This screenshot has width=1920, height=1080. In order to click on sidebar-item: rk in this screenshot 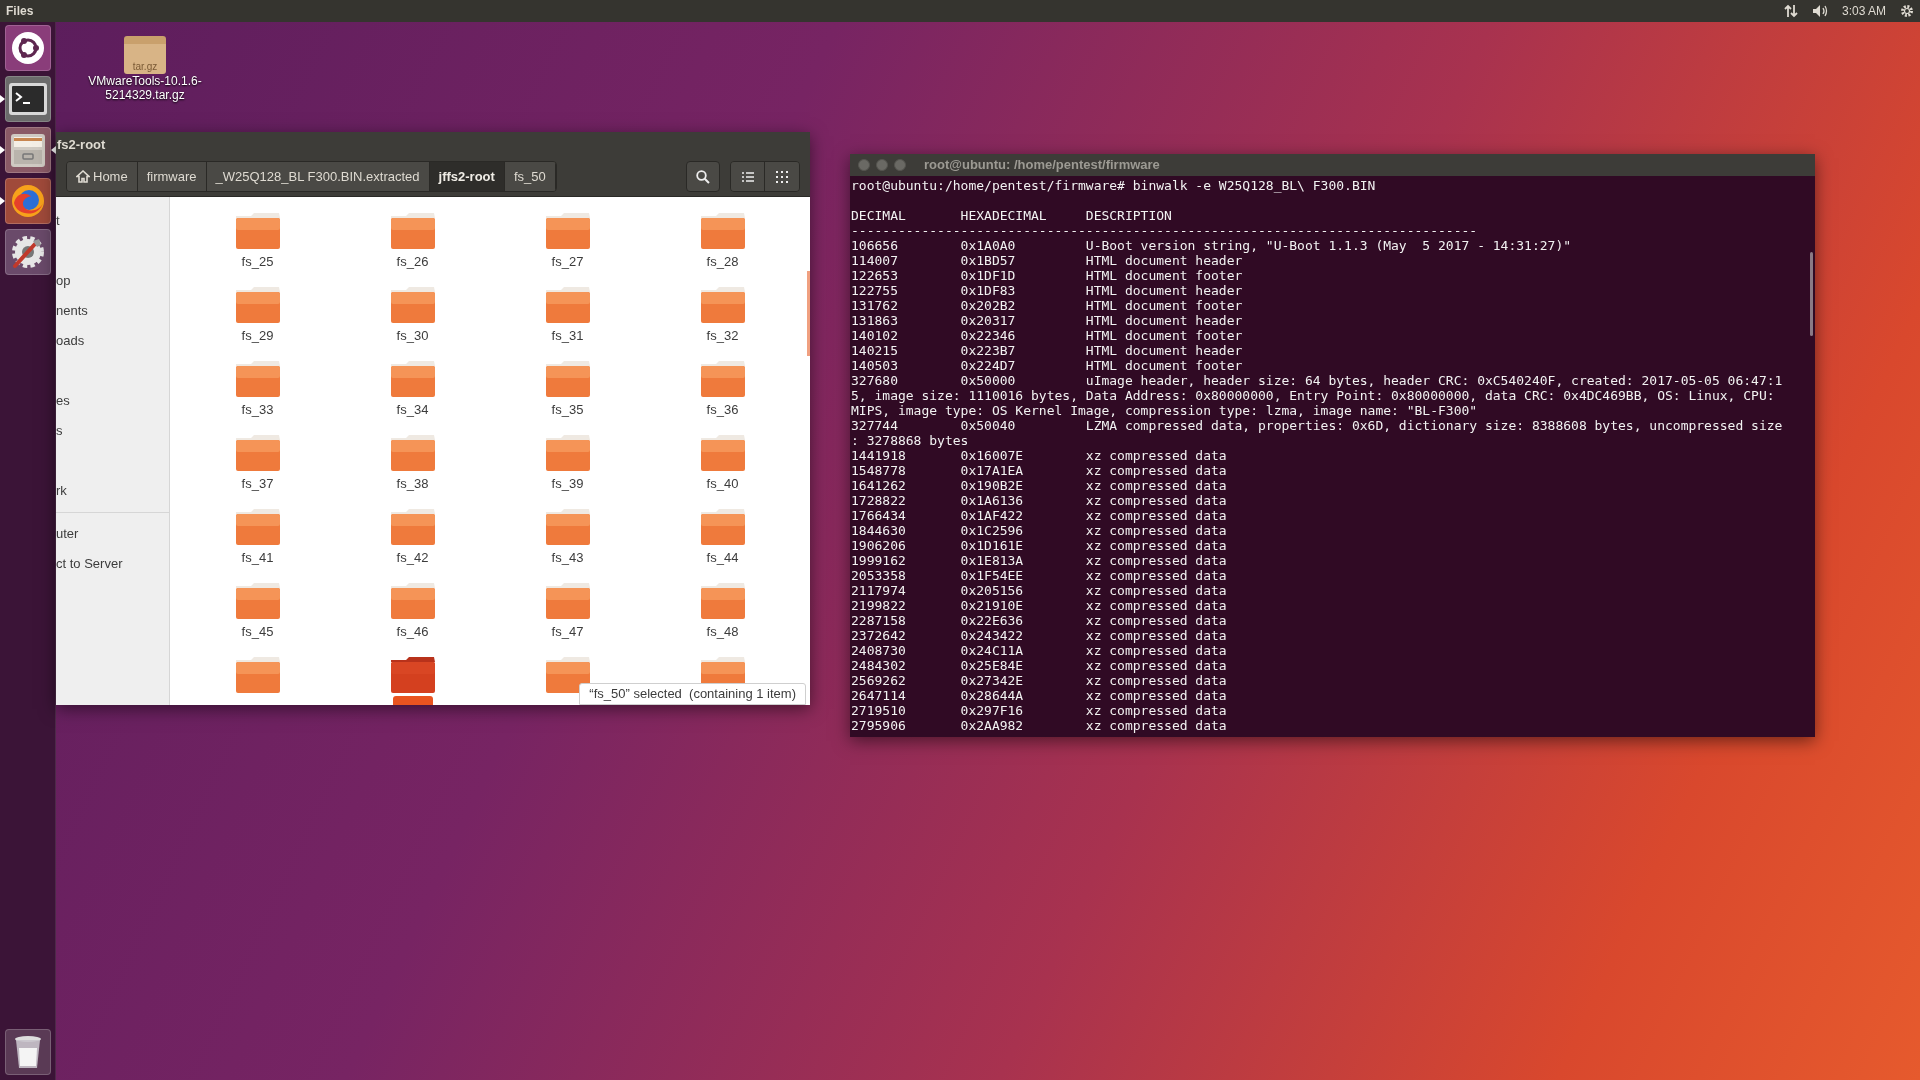, I will do `click(61, 491)`.